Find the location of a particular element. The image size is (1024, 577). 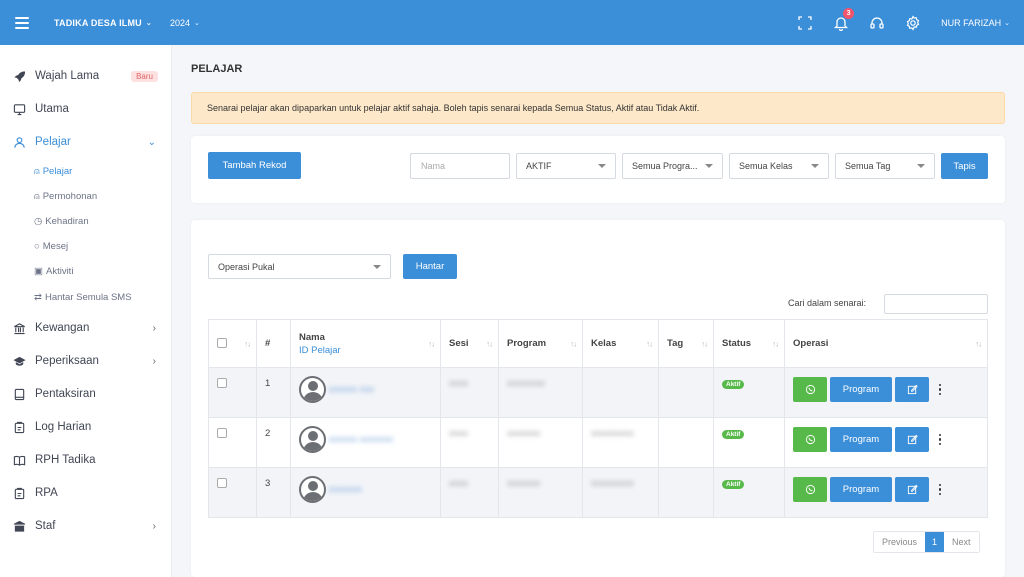

sidebar-subitem-hantar-sms: ⇄ Hantar Semula SMS is located at coordinates (83, 297).